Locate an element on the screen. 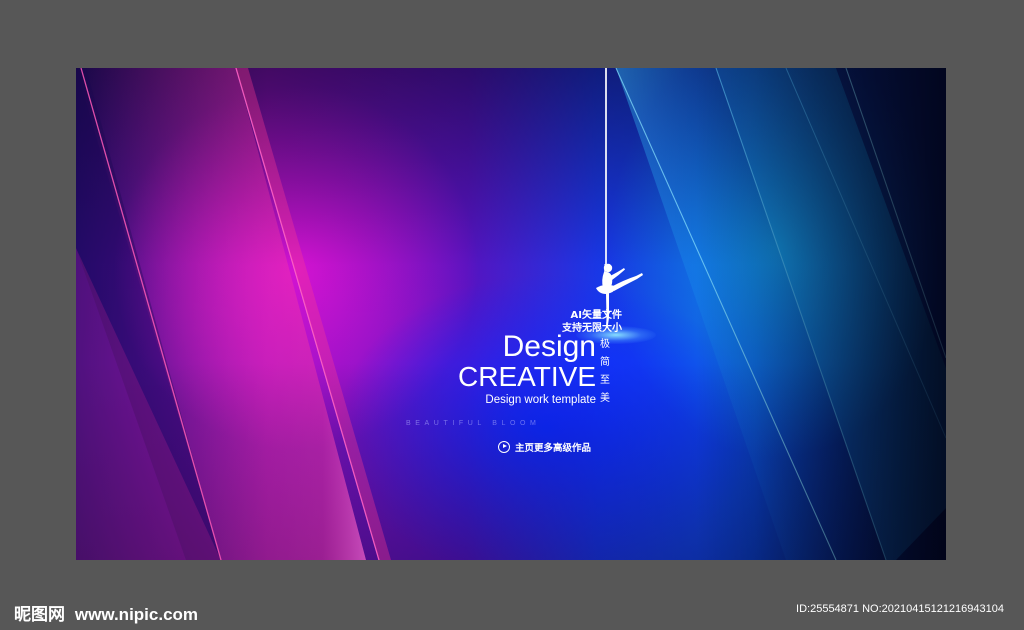 This screenshot has width=1024, height=630. vertical-char: 至 is located at coordinates (605, 380).